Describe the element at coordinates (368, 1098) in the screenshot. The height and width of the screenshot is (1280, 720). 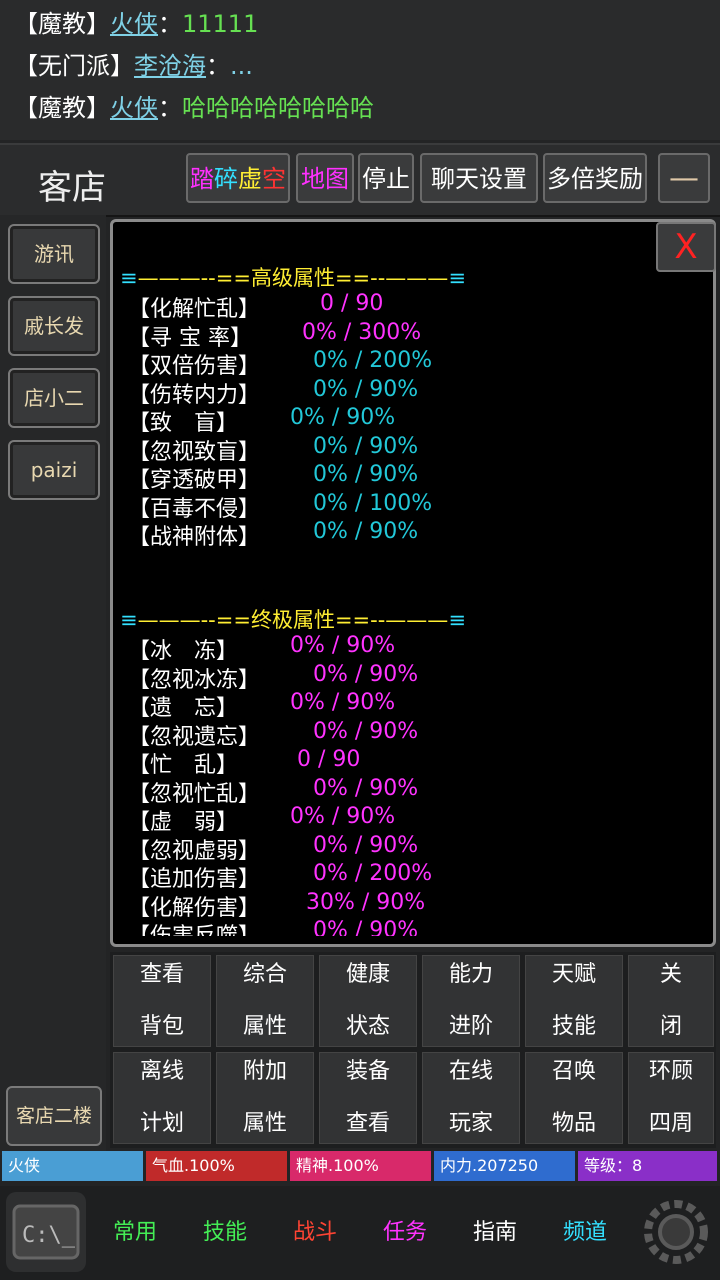
I see `view-equipment-button: 装备 查看` at that location.